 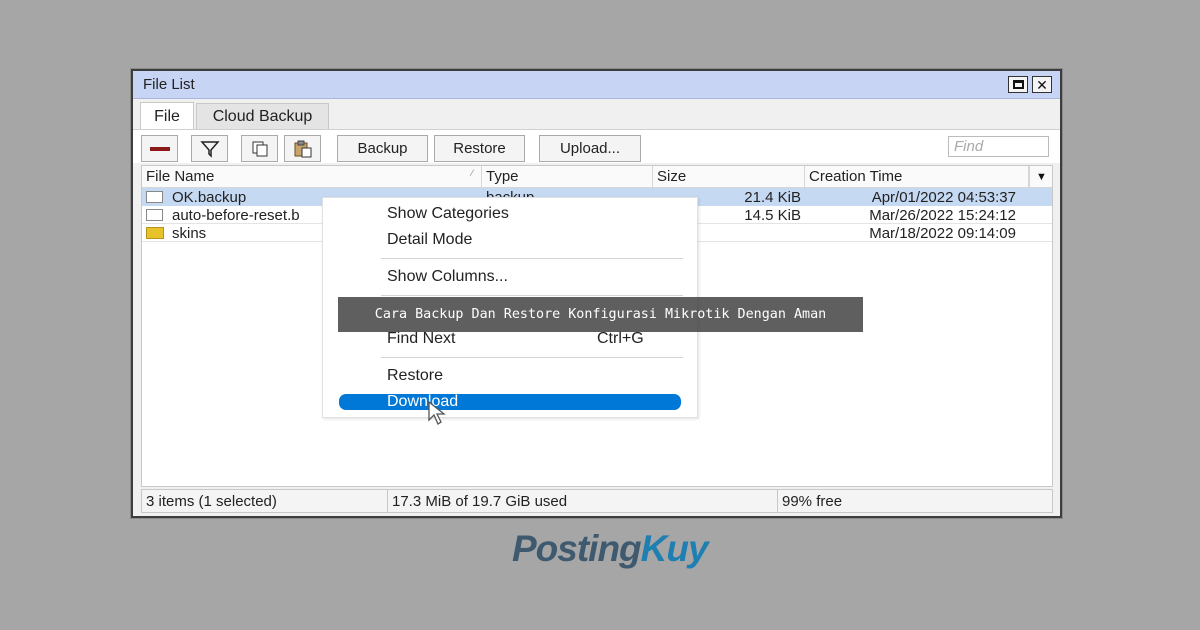 What do you see at coordinates (312, 176) in the screenshot?
I see `column-header-file-name: File Name ⁄` at bounding box center [312, 176].